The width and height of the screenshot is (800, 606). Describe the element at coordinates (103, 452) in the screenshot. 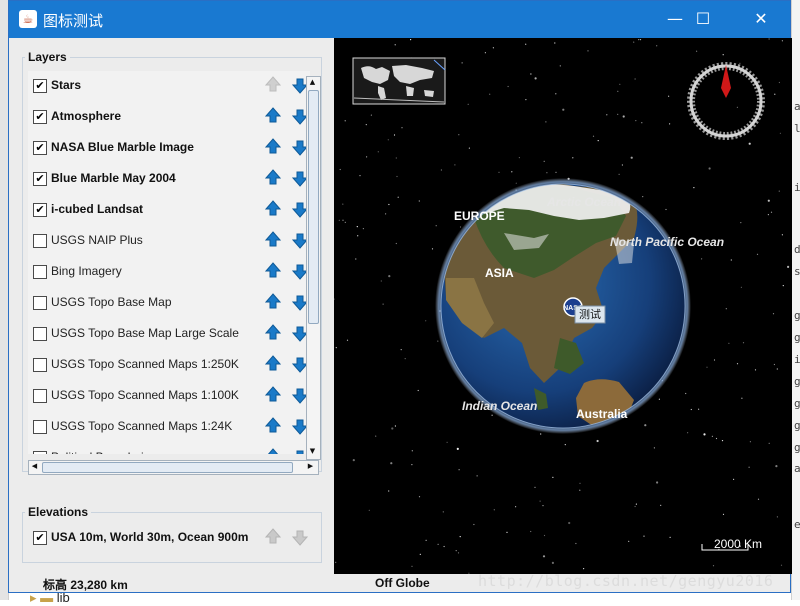

I see `layer-label: Political Boundaries` at that location.